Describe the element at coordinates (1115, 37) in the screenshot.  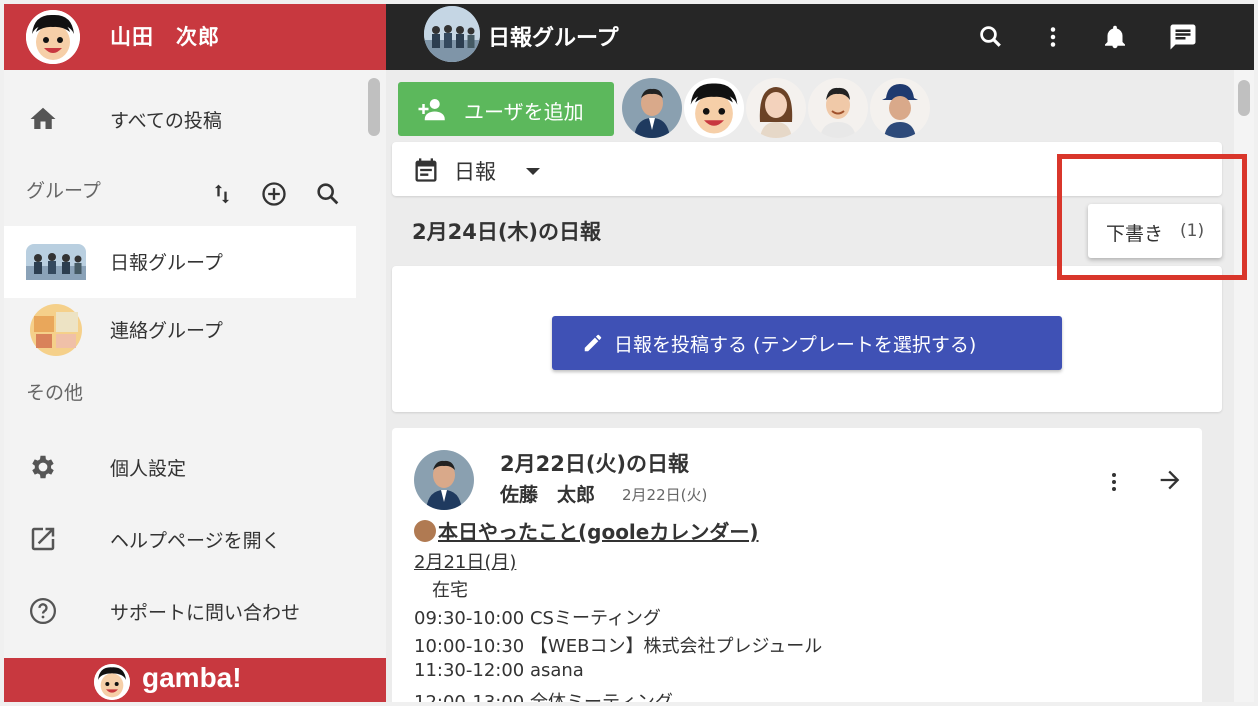
I see `bell-icon` at that location.